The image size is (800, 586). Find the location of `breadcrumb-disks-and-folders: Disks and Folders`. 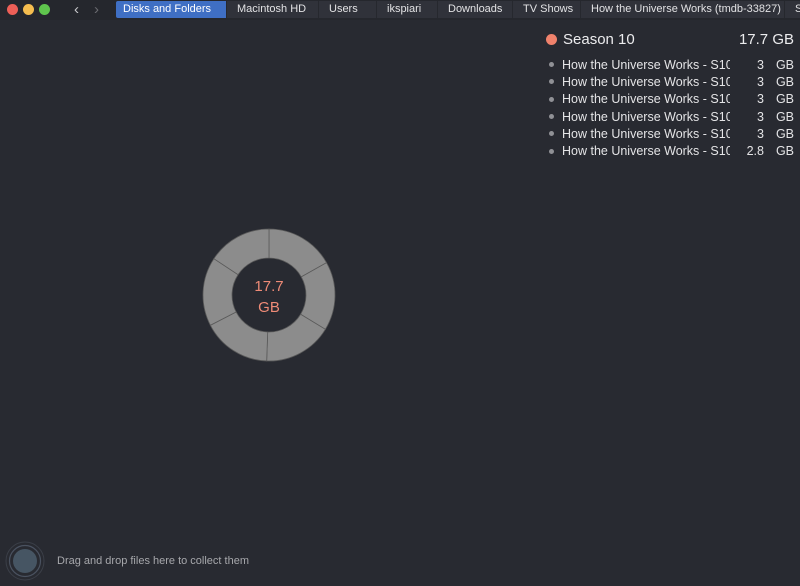

breadcrumb-disks-and-folders: Disks and Folders is located at coordinates (171, 9).